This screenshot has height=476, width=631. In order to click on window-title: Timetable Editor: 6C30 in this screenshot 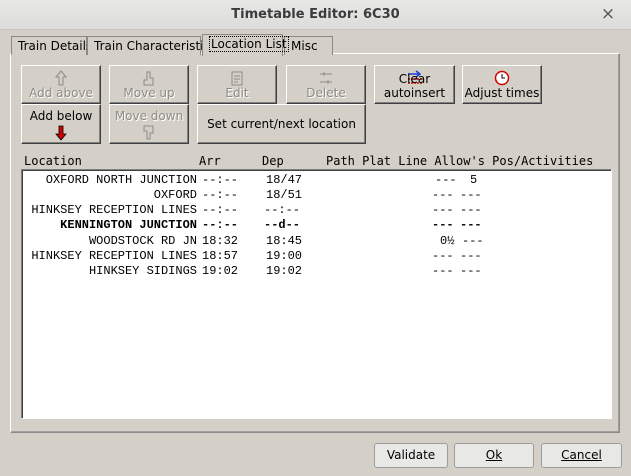, I will do `click(315, 14)`.